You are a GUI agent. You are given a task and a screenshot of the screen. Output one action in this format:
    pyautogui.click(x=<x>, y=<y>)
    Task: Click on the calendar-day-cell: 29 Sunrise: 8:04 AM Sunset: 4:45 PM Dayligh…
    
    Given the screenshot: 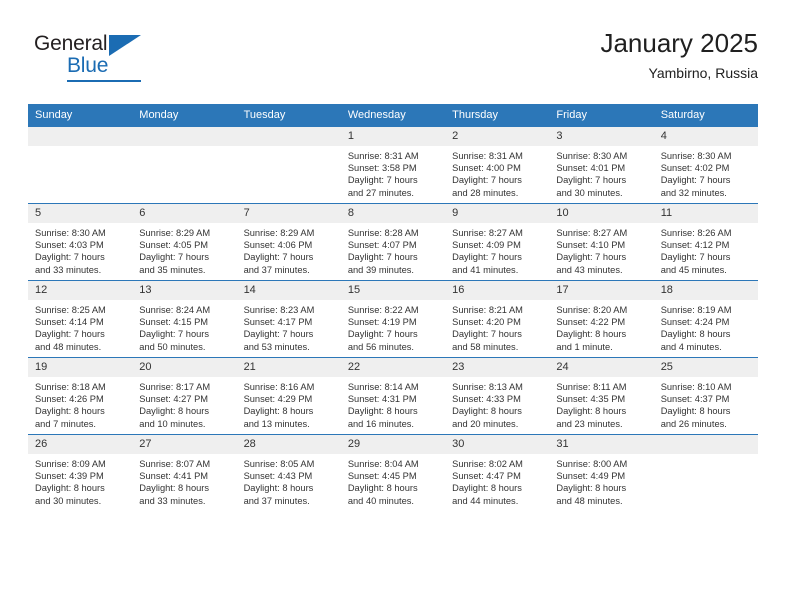 What is the action you would take?
    pyautogui.click(x=393, y=472)
    